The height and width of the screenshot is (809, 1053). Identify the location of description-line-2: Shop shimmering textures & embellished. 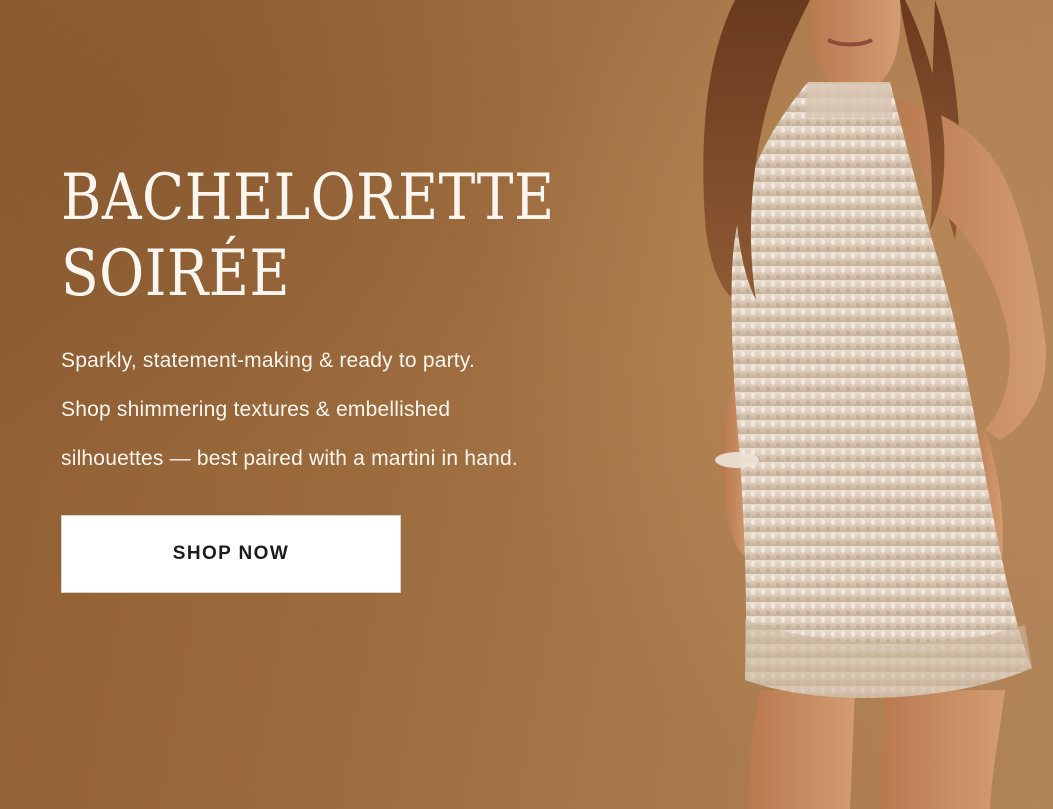
(256, 409).